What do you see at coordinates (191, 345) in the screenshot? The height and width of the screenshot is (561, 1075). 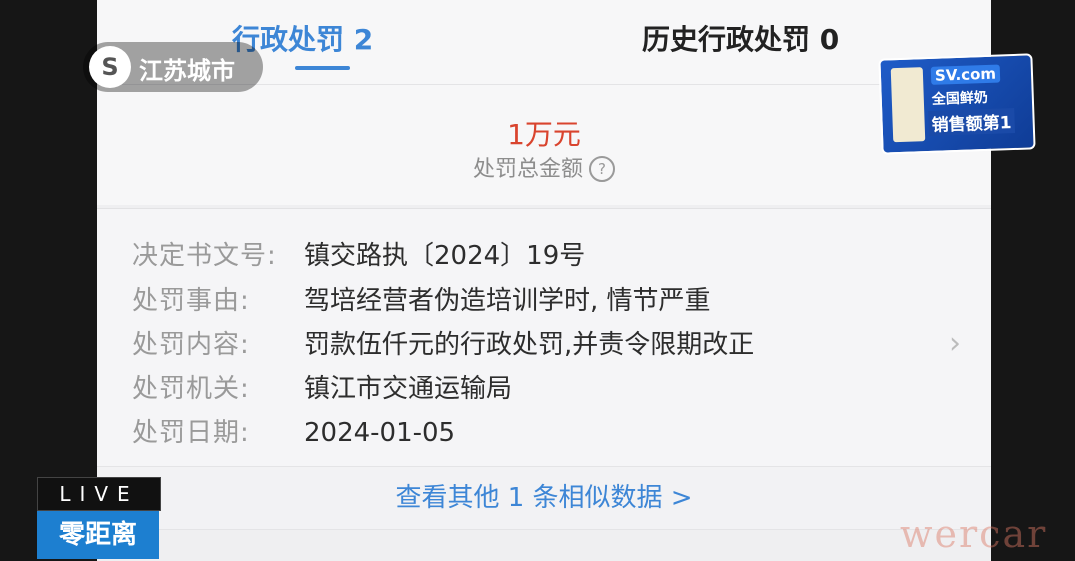 I see `detail-label: 处罚内容:` at bounding box center [191, 345].